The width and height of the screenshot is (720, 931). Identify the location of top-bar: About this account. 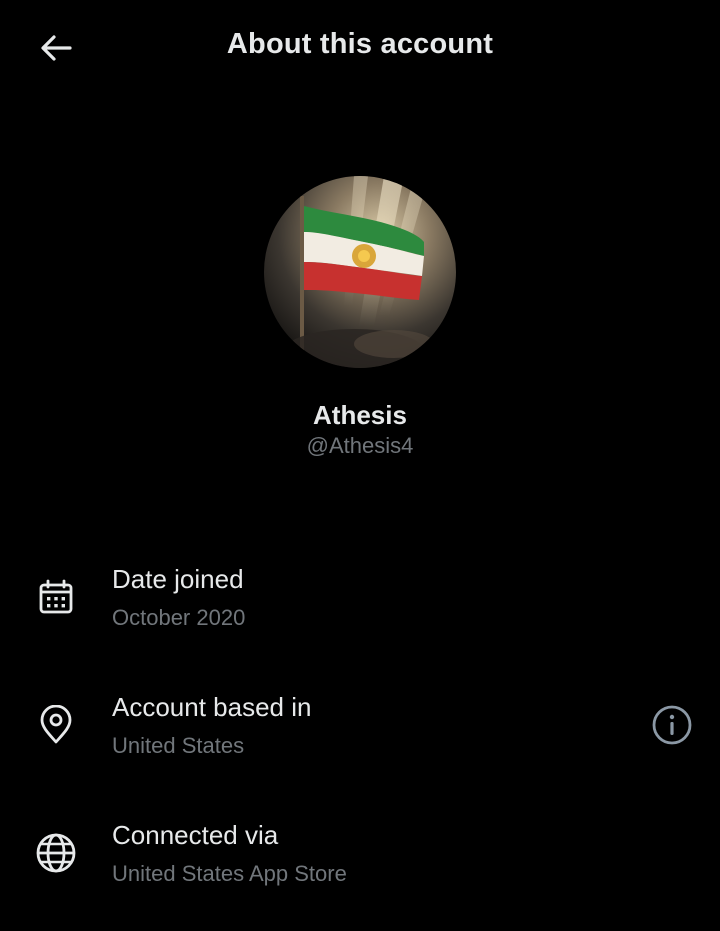
(360, 48).